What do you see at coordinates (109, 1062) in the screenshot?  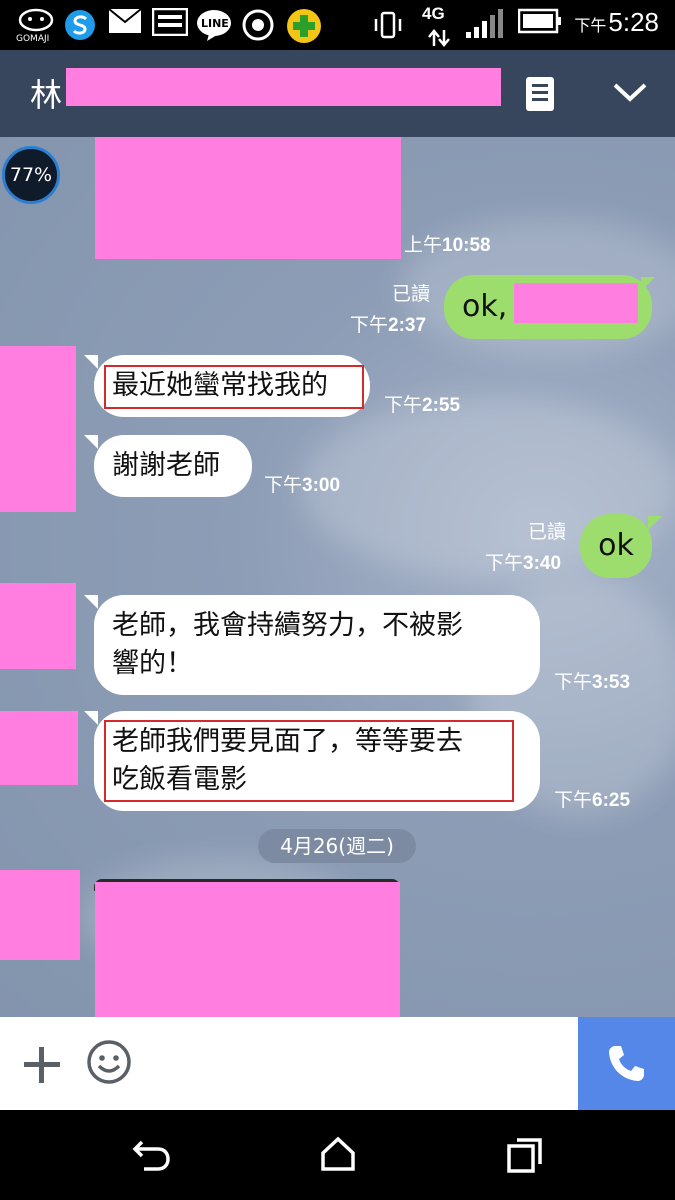 I see `emoji-icon` at bounding box center [109, 1062].